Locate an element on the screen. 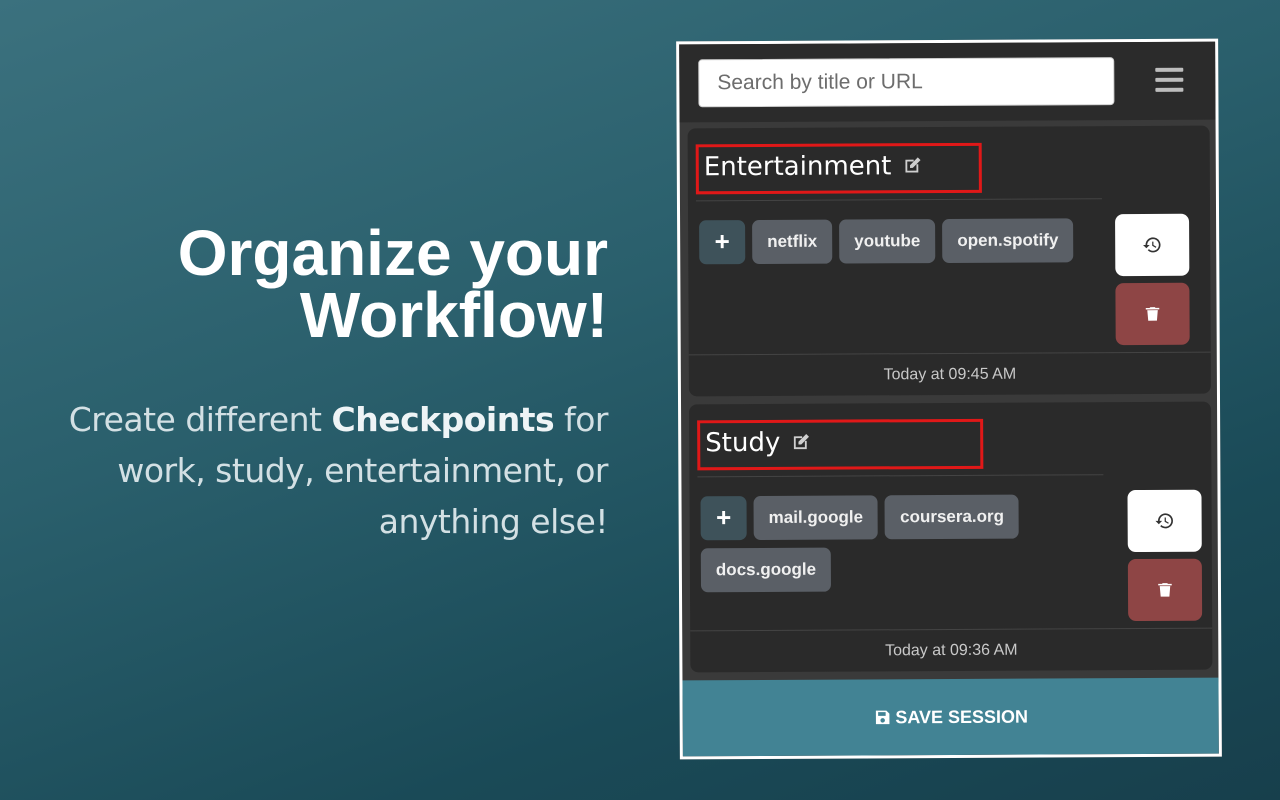  popup-topbar is located at coordinates (947, 82).